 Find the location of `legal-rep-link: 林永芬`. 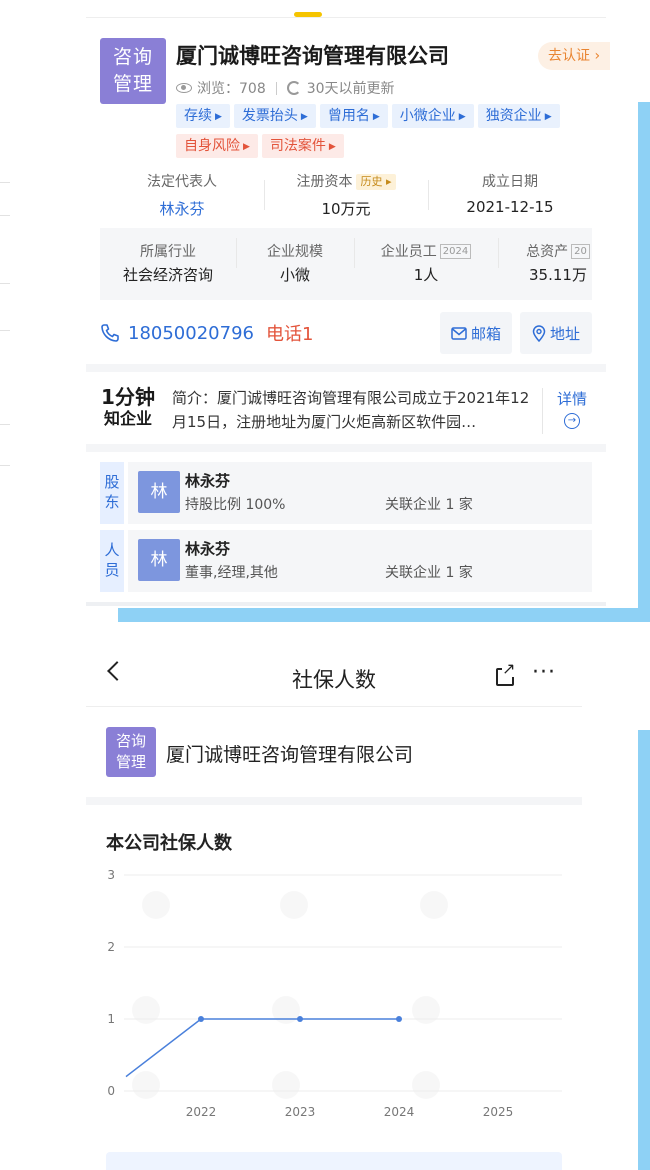

legal-rep-link: 林永芬 is located at coordinates (182, 208).